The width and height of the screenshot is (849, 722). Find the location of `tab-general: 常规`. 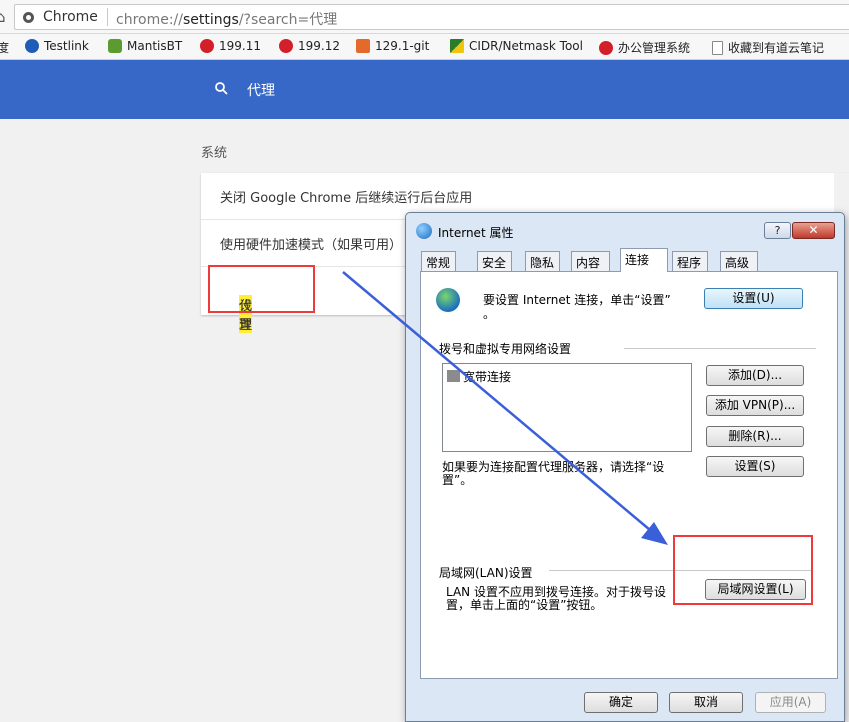

tab-general: 常规 is located at coordinates (438, 261).